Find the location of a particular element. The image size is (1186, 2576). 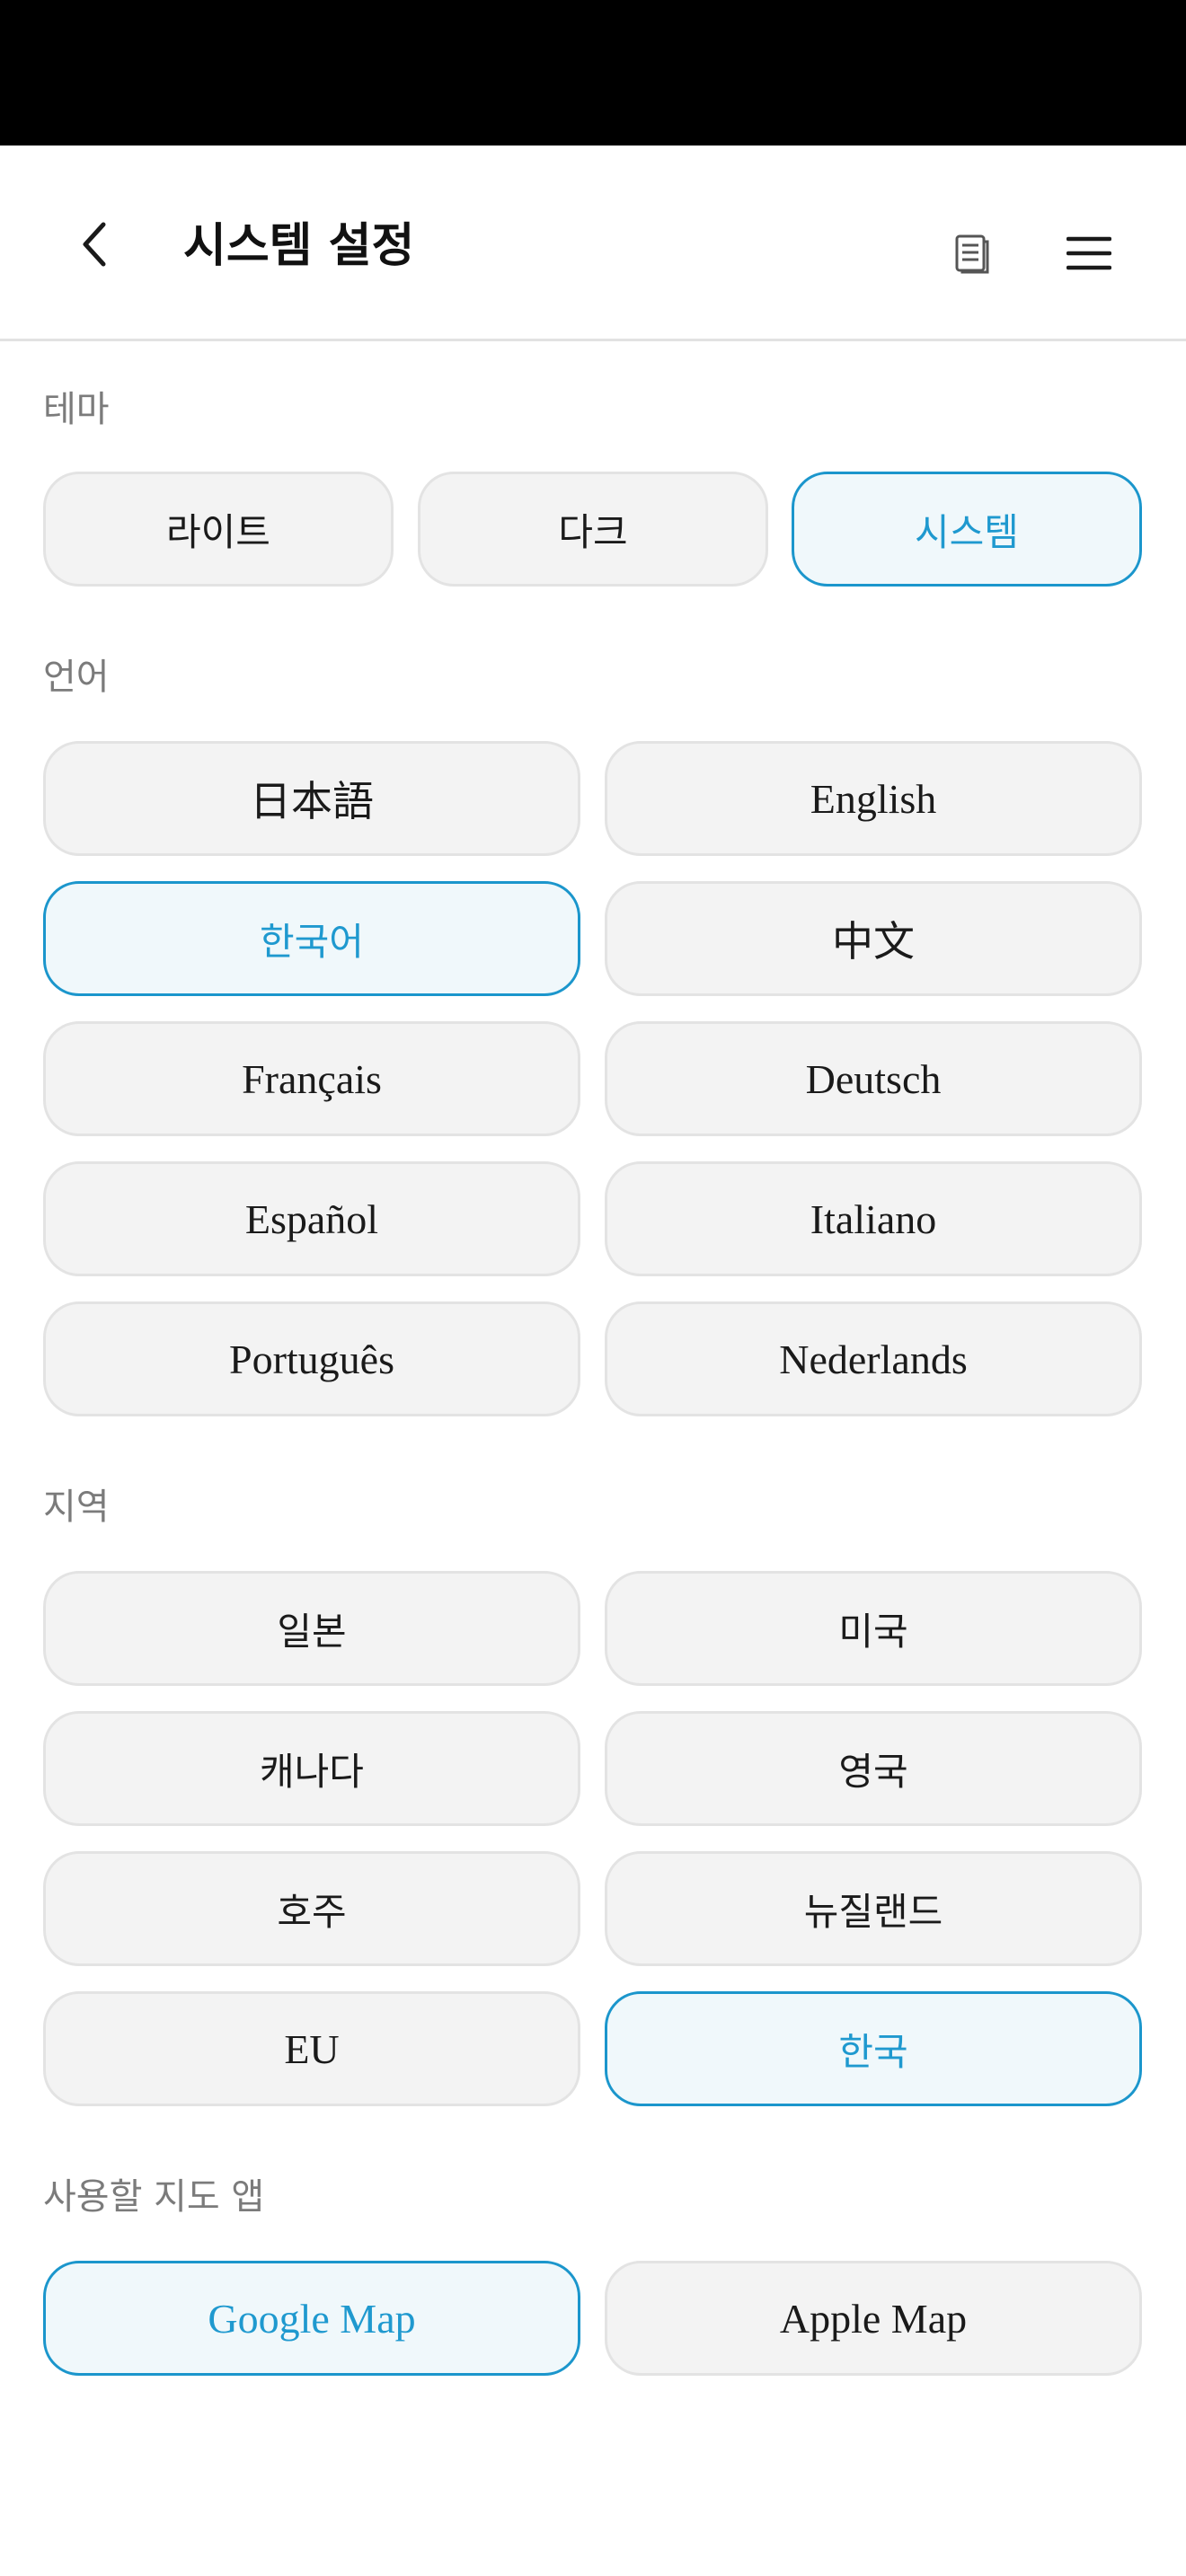

region-option-canada: 캐나다 is located at coordinates (311, 1768).